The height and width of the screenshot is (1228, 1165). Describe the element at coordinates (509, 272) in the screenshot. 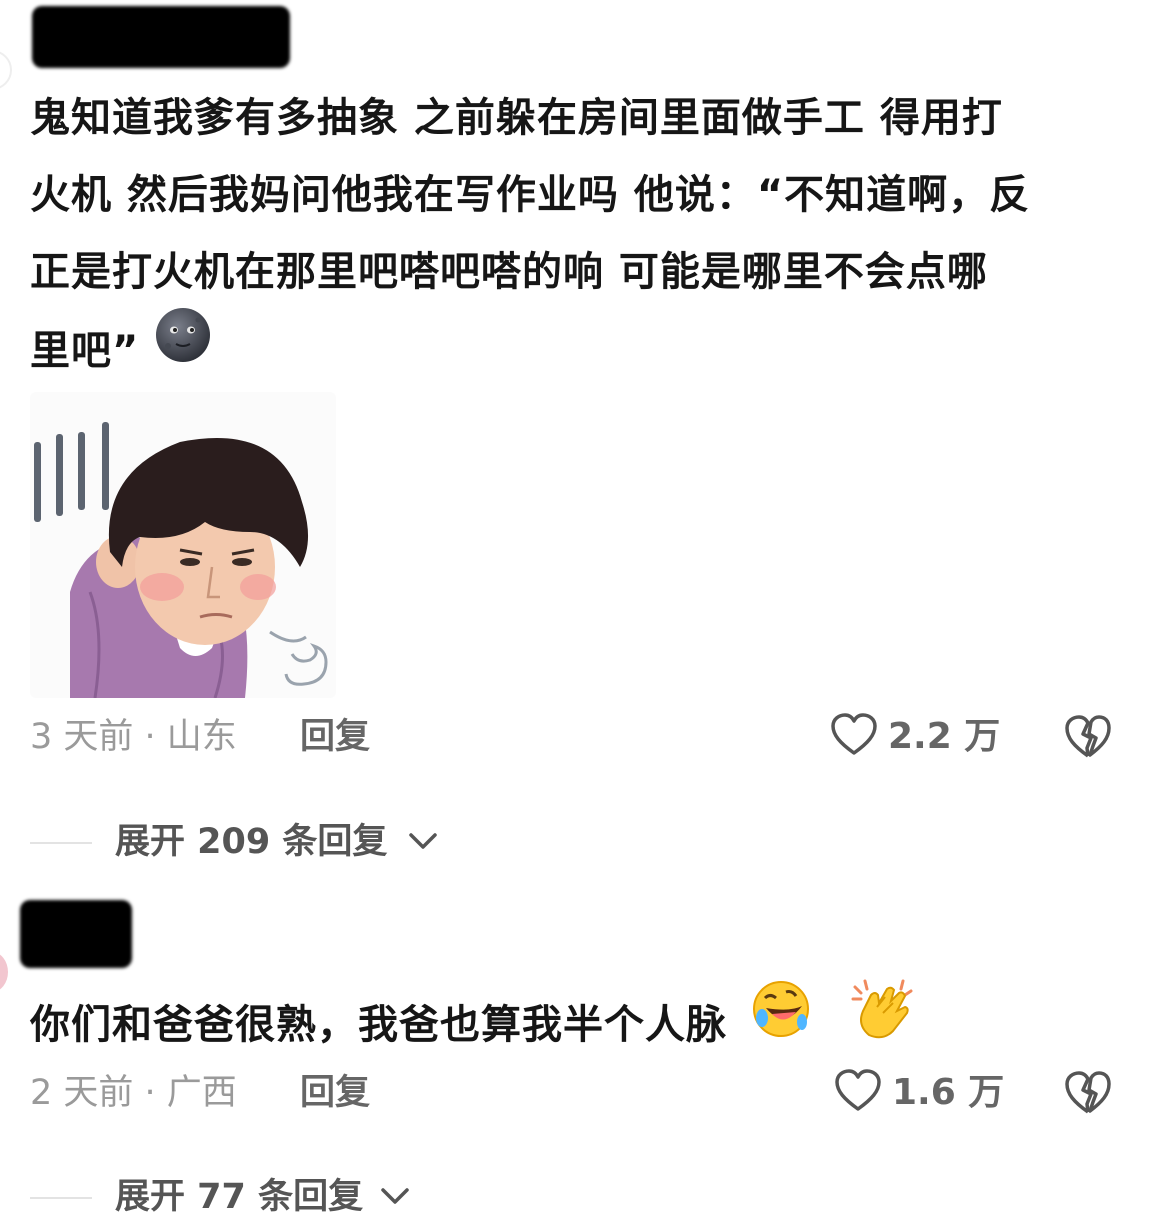

I see `comment-line: 正是打火机在那里吧嗒吧嗒的响 可能是哪里不会点哪` at that location.